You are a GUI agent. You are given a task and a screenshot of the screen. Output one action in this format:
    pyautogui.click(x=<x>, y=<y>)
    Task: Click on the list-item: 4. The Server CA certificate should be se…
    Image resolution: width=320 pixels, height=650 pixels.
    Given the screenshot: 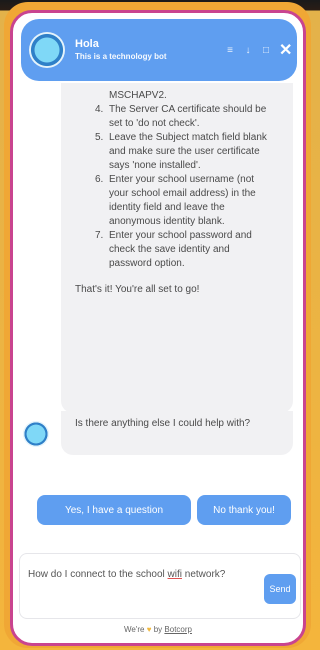 What is the action you would take?
    pyautogui.click(x=181, y=116)
    